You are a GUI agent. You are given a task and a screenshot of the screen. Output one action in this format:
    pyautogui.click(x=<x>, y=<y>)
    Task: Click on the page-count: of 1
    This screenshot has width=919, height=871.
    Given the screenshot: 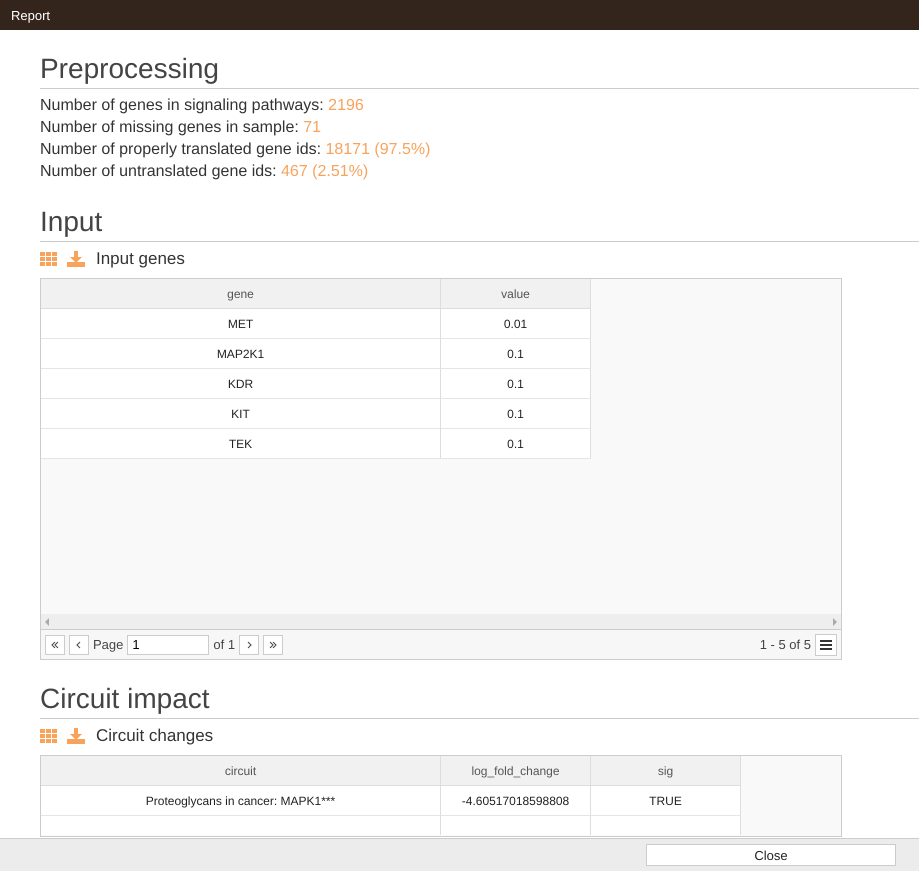 What is the action you would take?
    pyautogui.click(x=224, y=644)
    